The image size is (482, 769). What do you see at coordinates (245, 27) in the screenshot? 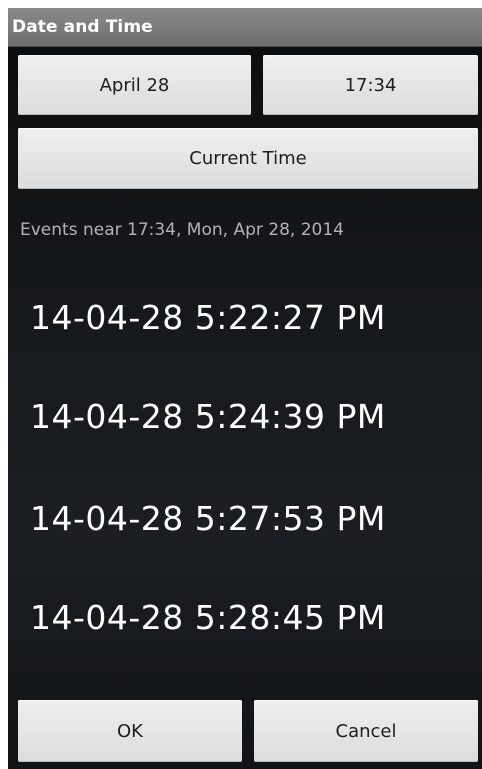
I see `dialog-title-bar: Date and Time` at bounding box center [245, 27].